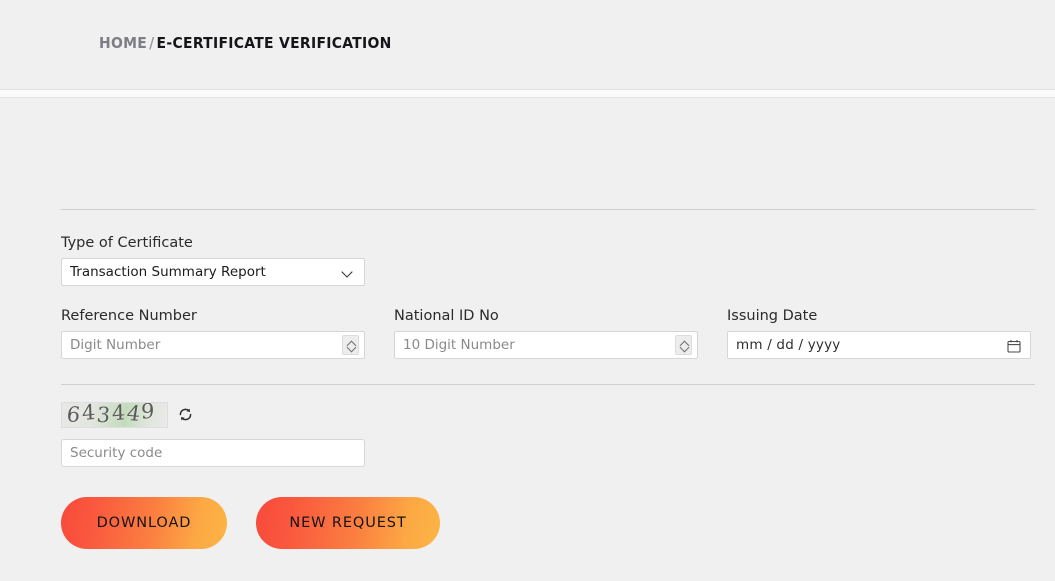 This screenshot has height=581, width=1055. Describe the element at coordinates (548, 384) in the screenshot. I see `form-middle-divider` at that location.